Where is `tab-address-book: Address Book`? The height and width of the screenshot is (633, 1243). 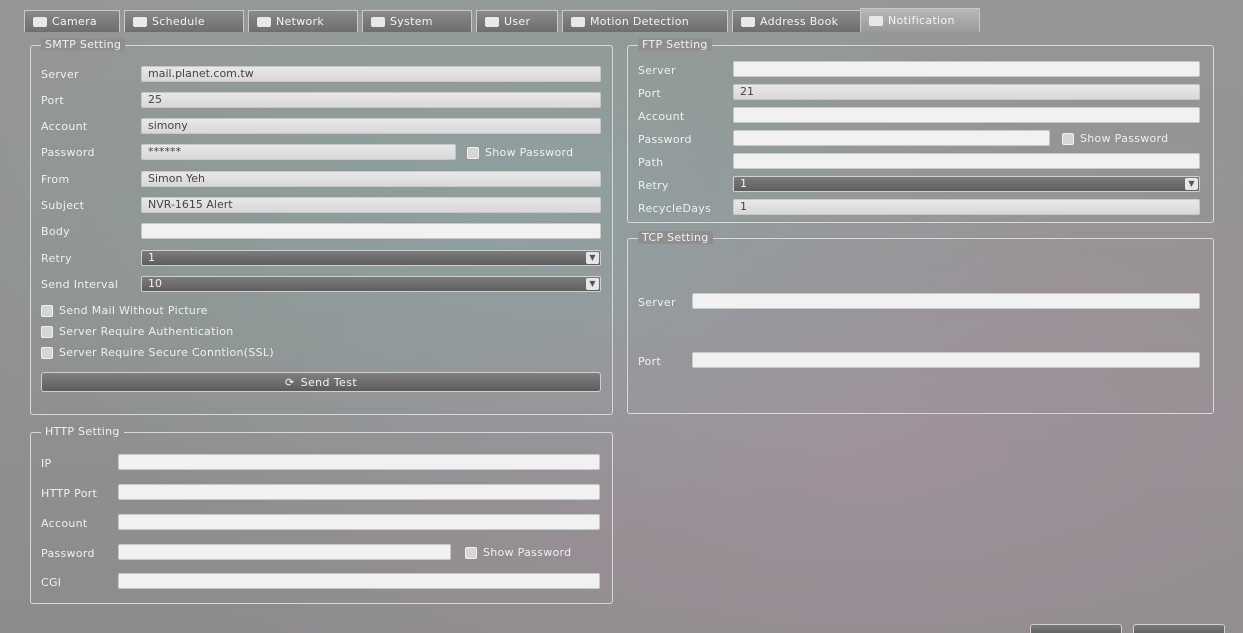
tab-address-book: Address Book is located at coordinates (805, 21).